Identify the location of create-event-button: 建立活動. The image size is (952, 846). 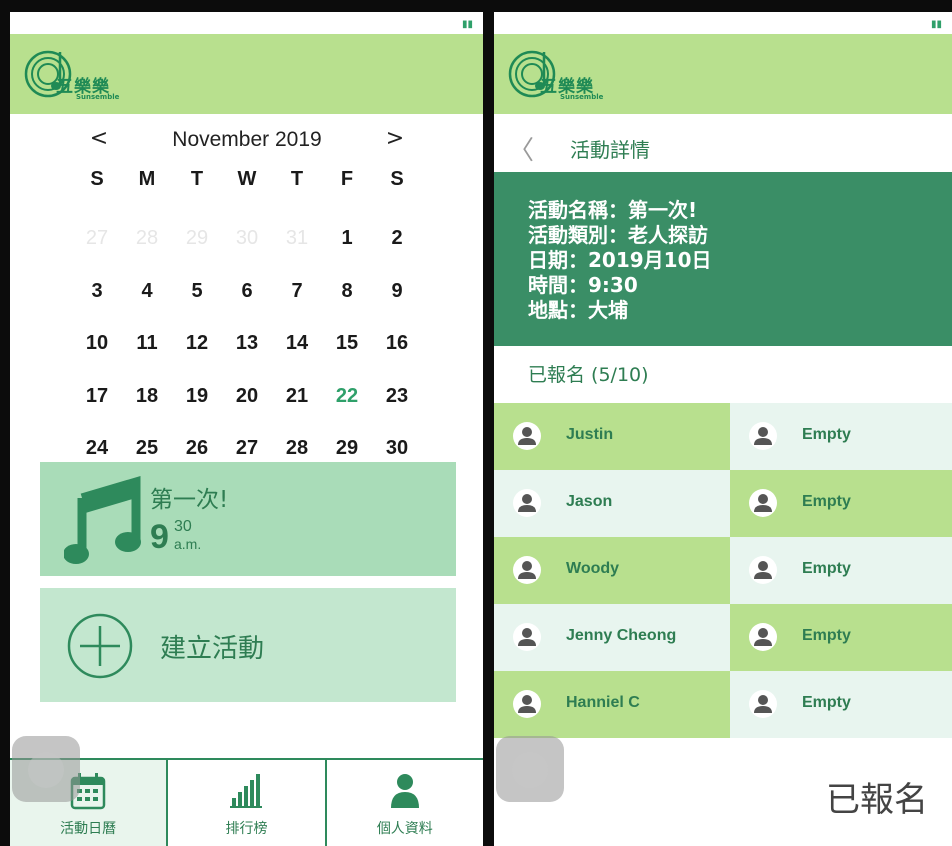
(248, 645).